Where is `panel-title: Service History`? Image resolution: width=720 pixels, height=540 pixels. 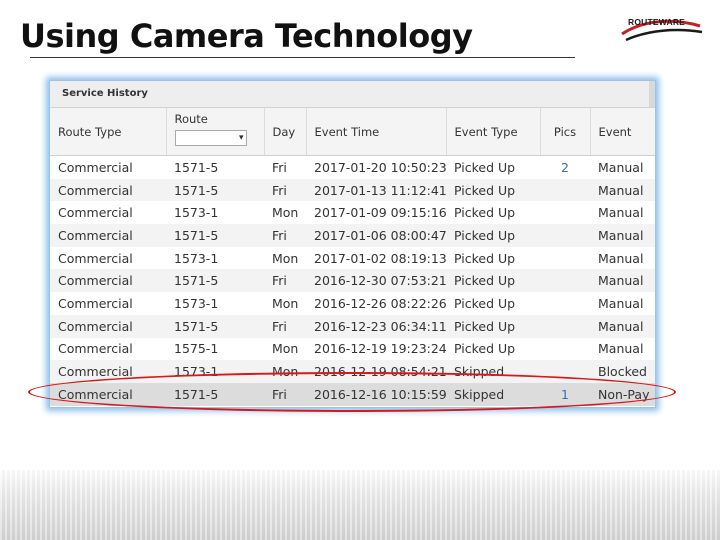
panel-title: Service History is located at coordinates (105, 93).